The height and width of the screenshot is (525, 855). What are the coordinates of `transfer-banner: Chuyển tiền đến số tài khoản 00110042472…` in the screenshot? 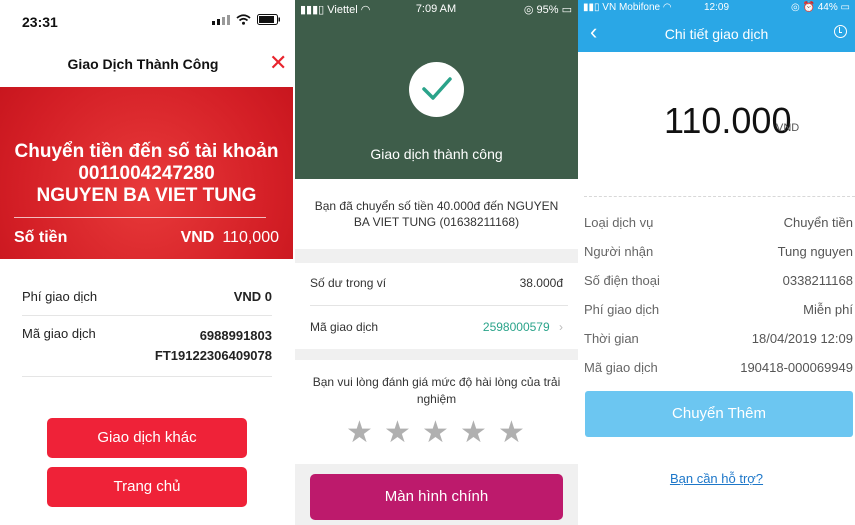 It's located at (146, 173).